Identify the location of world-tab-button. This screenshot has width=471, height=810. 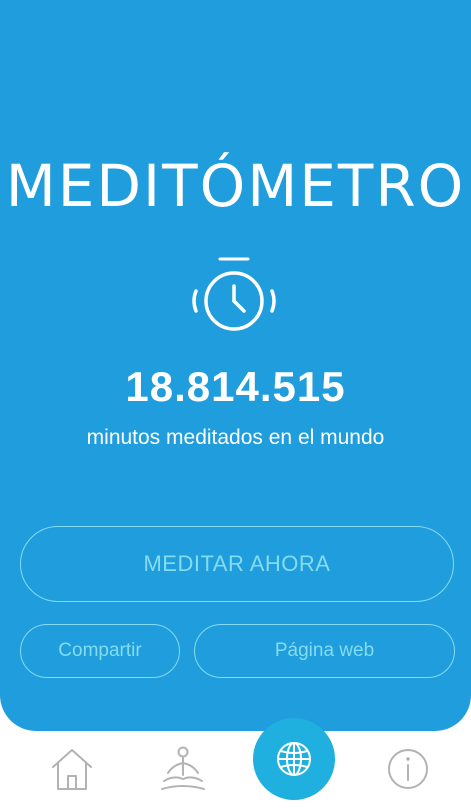
(294, 759).